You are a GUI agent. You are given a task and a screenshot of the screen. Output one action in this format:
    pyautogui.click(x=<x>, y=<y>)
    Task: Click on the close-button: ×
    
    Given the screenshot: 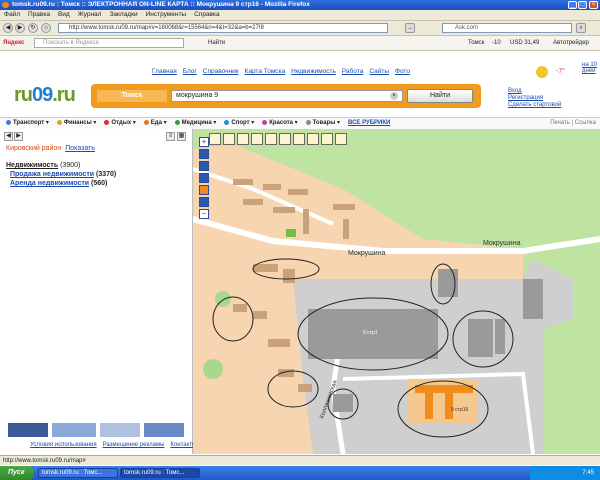 What is the action you would take?
    pyautogui.click(x=593, y=5)
    